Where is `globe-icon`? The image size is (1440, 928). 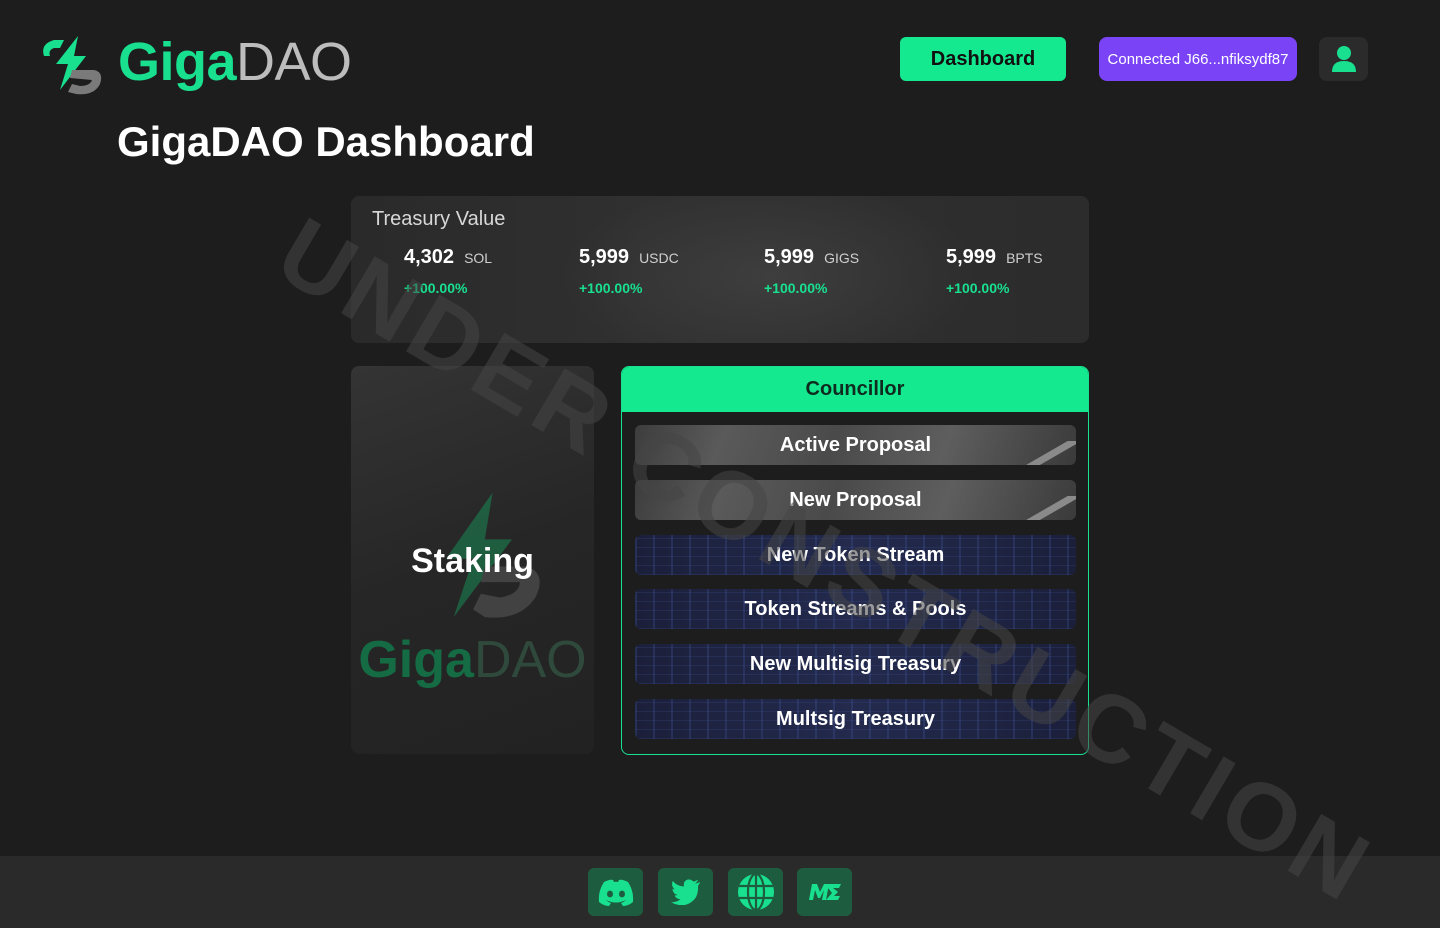
globe-icon is located at coordinates (755, 892).